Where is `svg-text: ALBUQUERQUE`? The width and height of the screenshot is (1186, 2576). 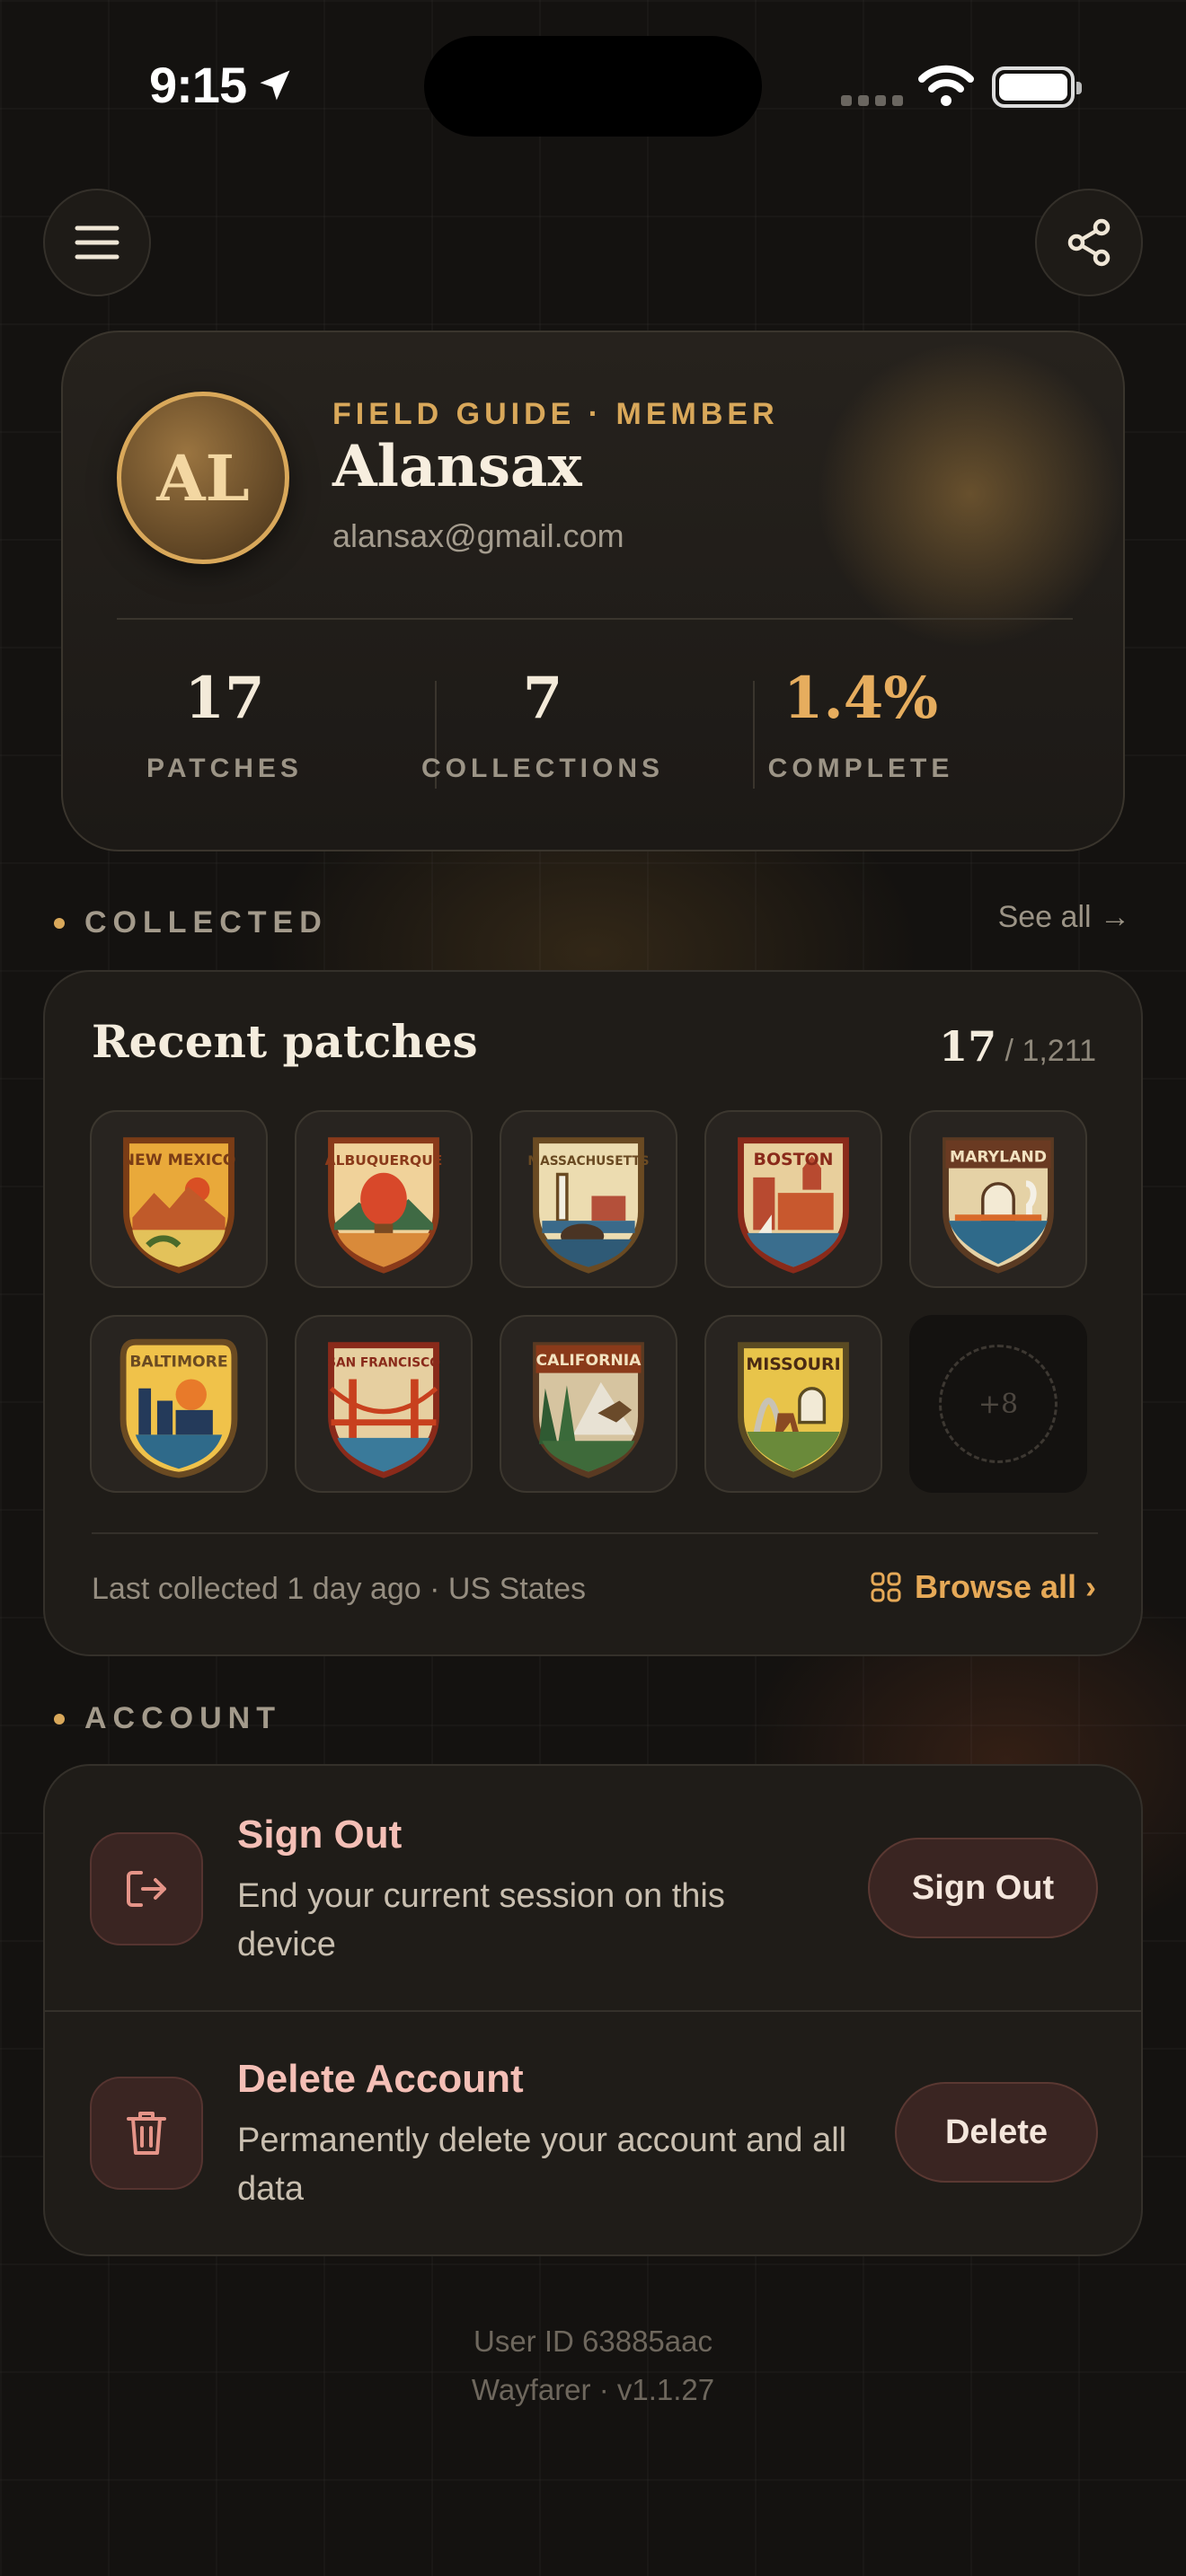
svg-text: ALBUQUERQUE is located at coordinates (384, 1160).